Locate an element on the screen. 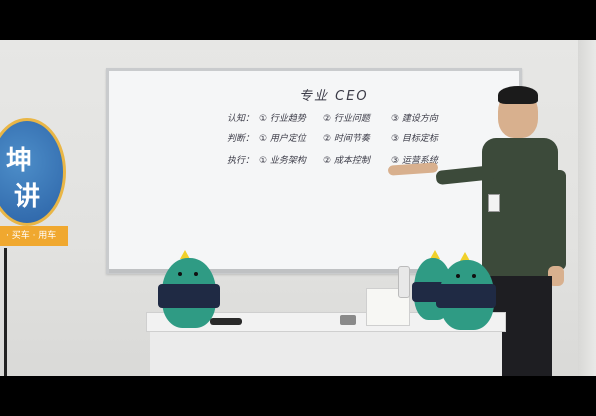  presenter-hair is located at coordinates (518, 95).